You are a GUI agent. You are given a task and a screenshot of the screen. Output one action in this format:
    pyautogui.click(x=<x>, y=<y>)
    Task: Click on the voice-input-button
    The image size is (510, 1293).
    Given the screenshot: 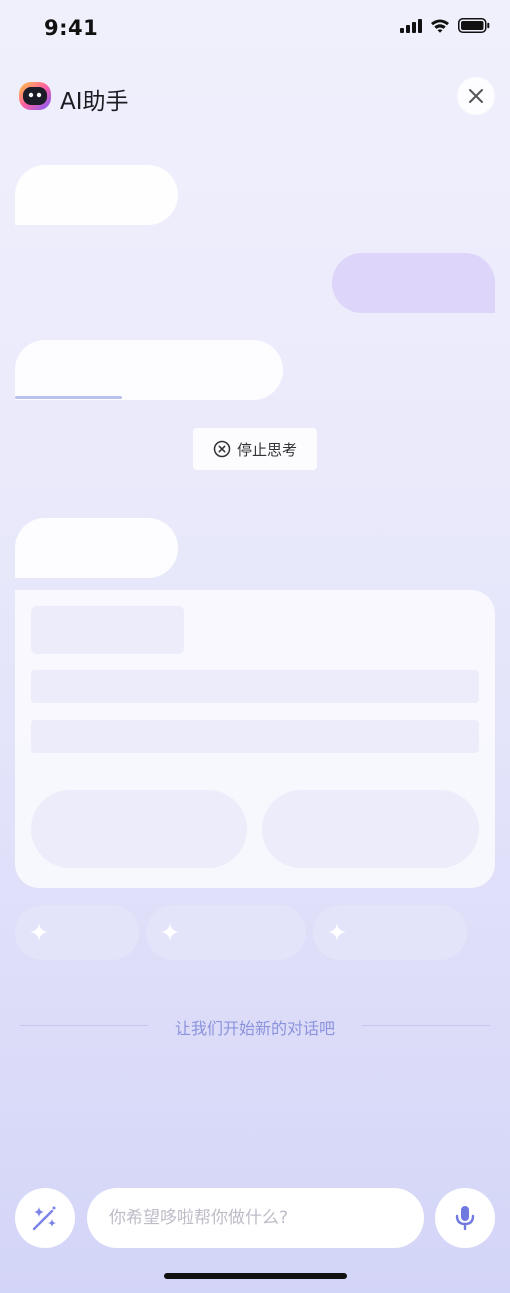 What is the action you would take?
    pyautogui.click(x=465, y=1218)
    